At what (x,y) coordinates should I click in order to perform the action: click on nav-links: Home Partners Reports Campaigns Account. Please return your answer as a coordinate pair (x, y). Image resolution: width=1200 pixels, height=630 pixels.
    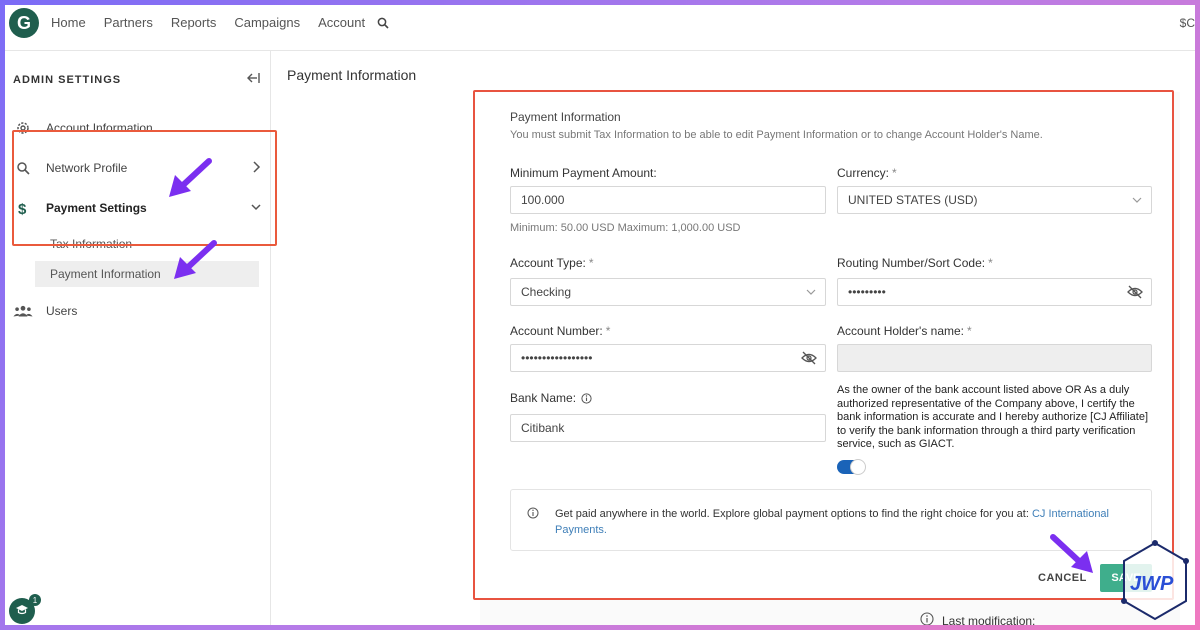
    Looking at the image, I should click on (217, 22).